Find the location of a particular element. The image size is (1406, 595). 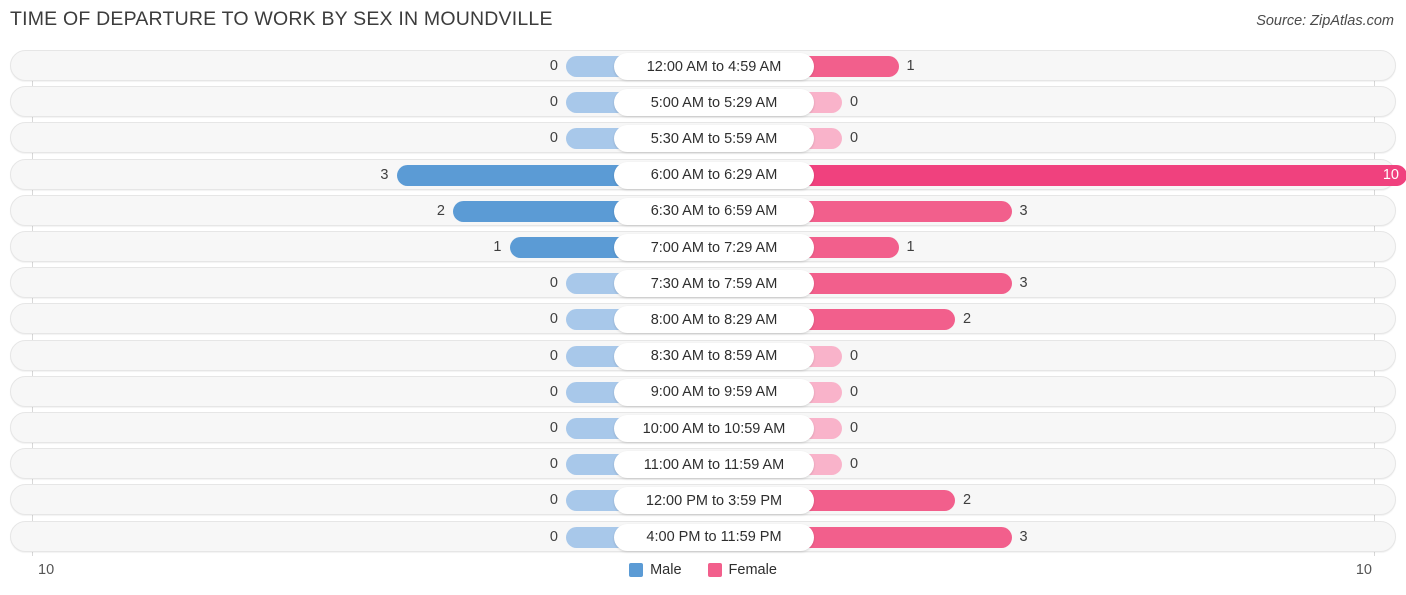

chart-row: 0 0 10:00 AM to 10:59 AM is located at coordinates (703, 427).